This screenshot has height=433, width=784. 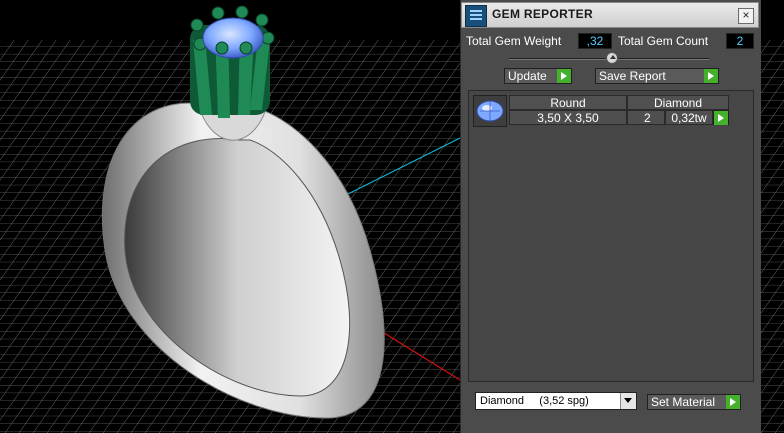 I want to click on total-gem-count-label: Total Gem Count, so click(x=663, y=41).